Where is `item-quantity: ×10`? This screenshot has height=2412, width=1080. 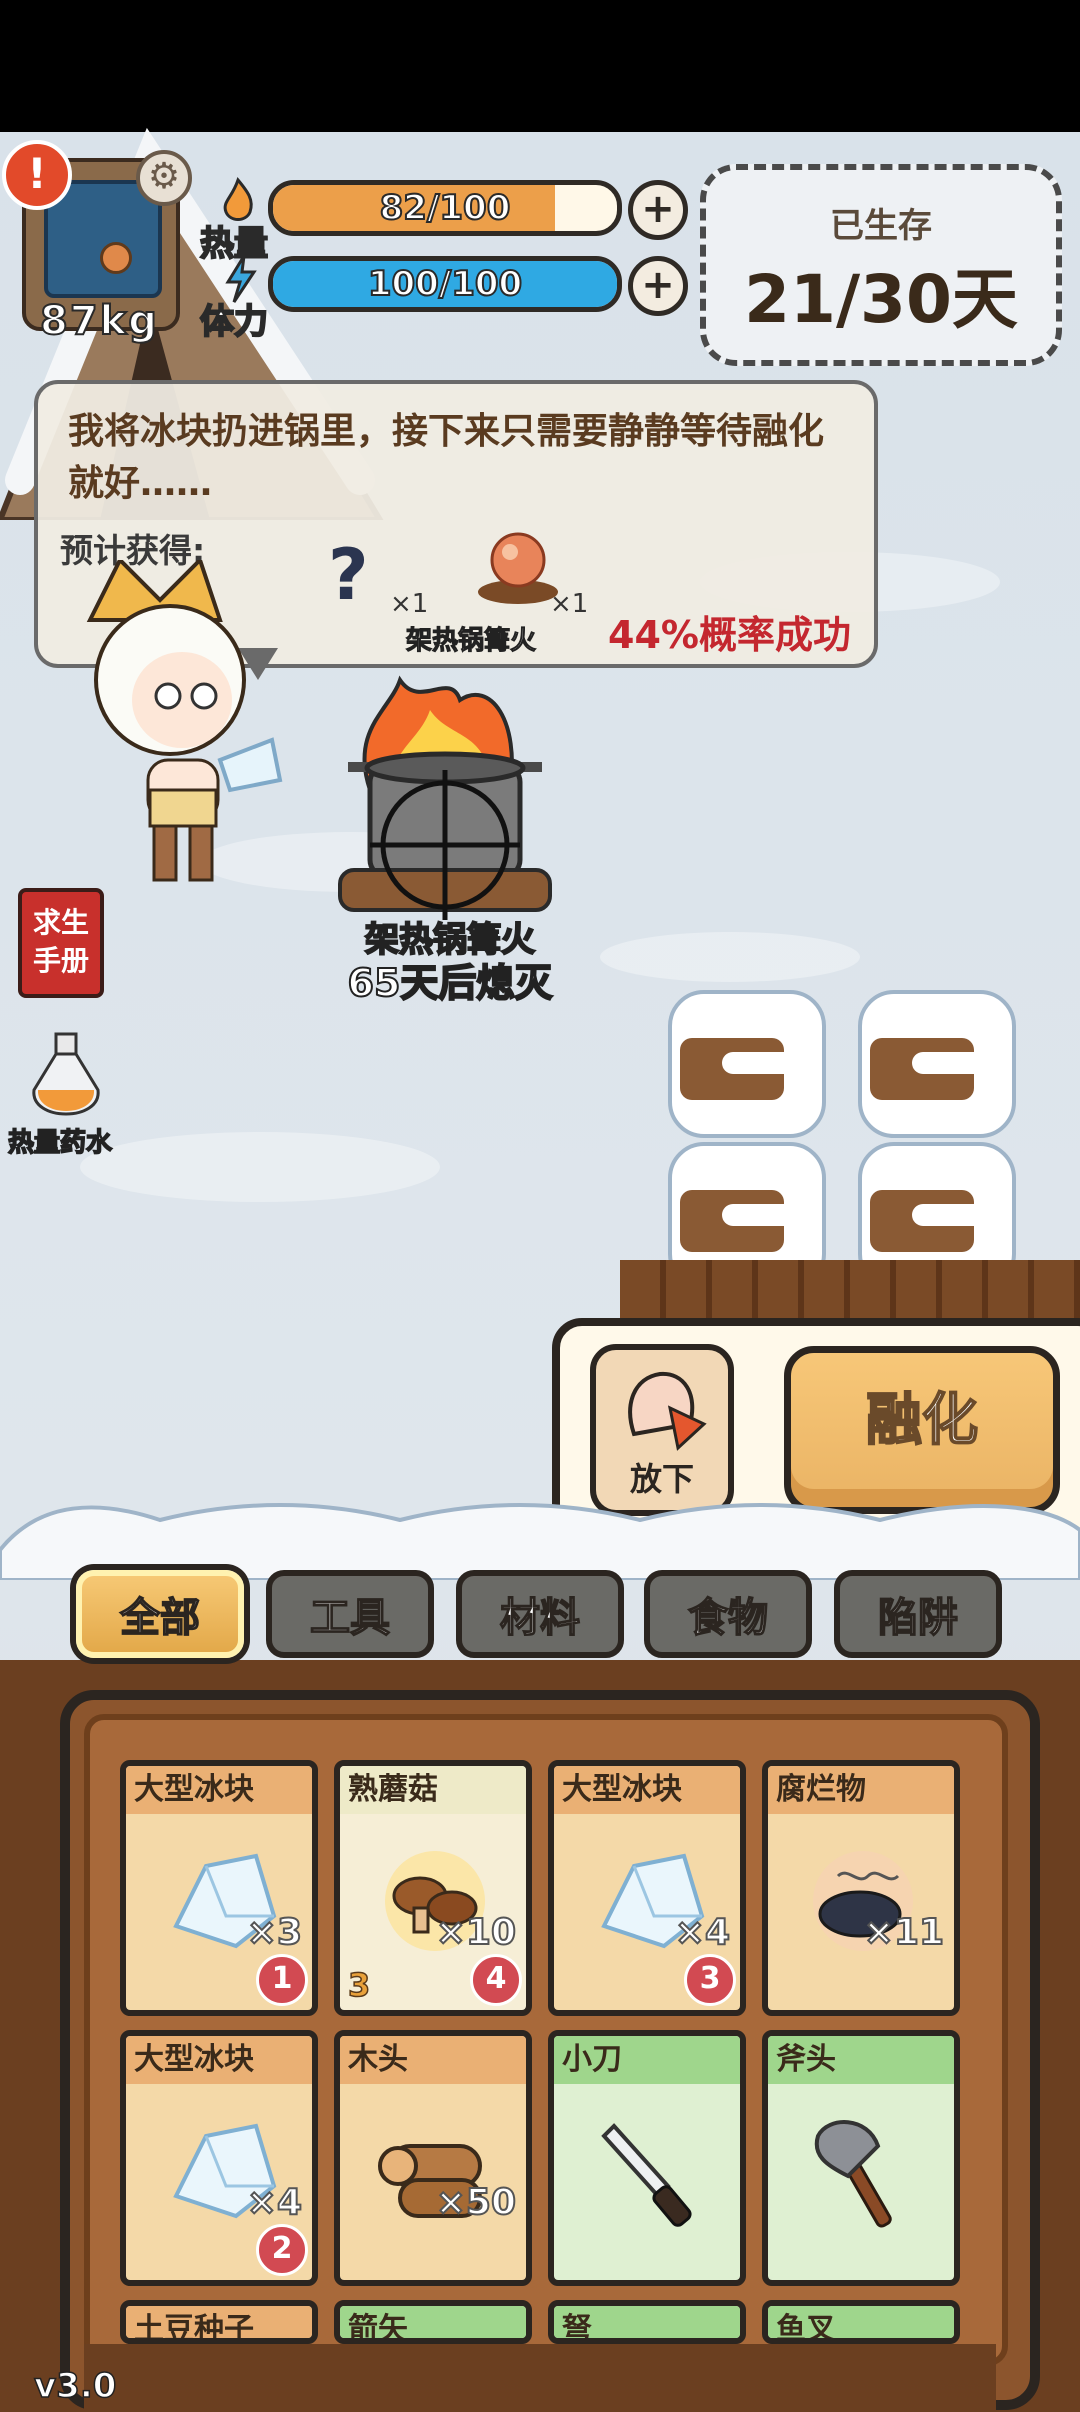 item-quantity: ×10 is located at coordinates (476, 1932).